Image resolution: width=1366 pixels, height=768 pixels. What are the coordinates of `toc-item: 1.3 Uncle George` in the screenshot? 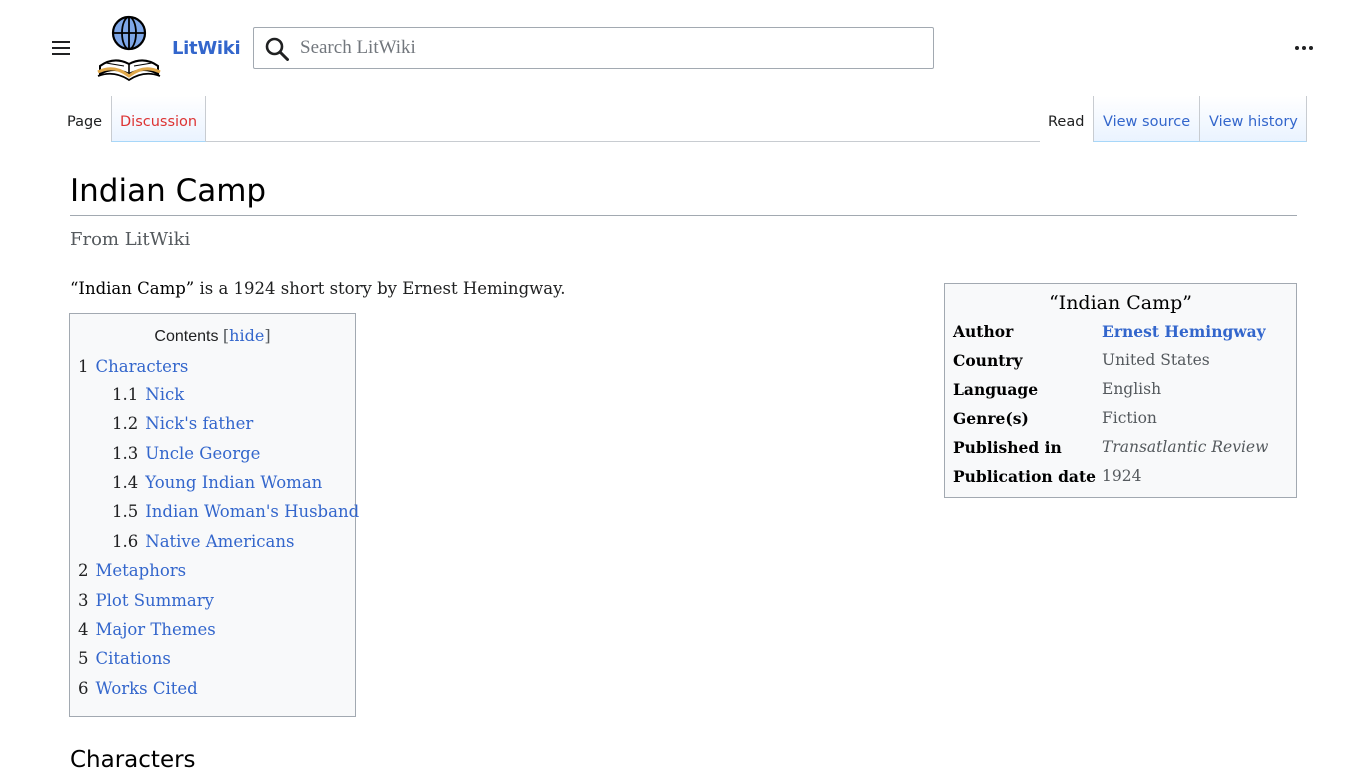 It's located at (186, 453).